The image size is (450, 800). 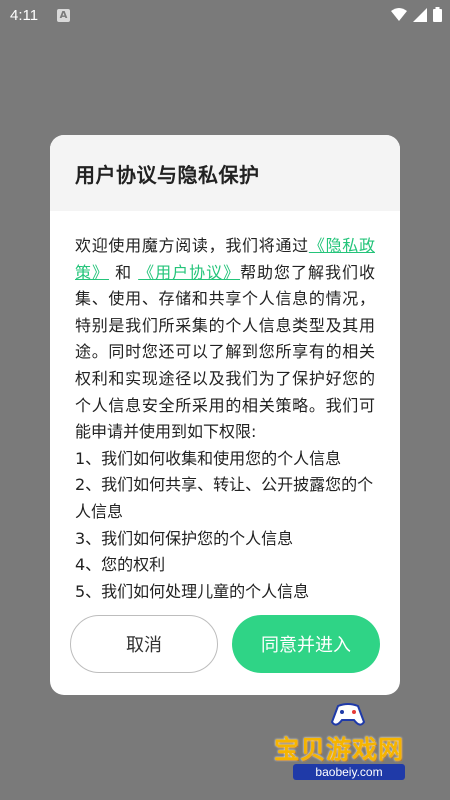 I want to click on cancel-button: 取消, so click(x=144, y=644).